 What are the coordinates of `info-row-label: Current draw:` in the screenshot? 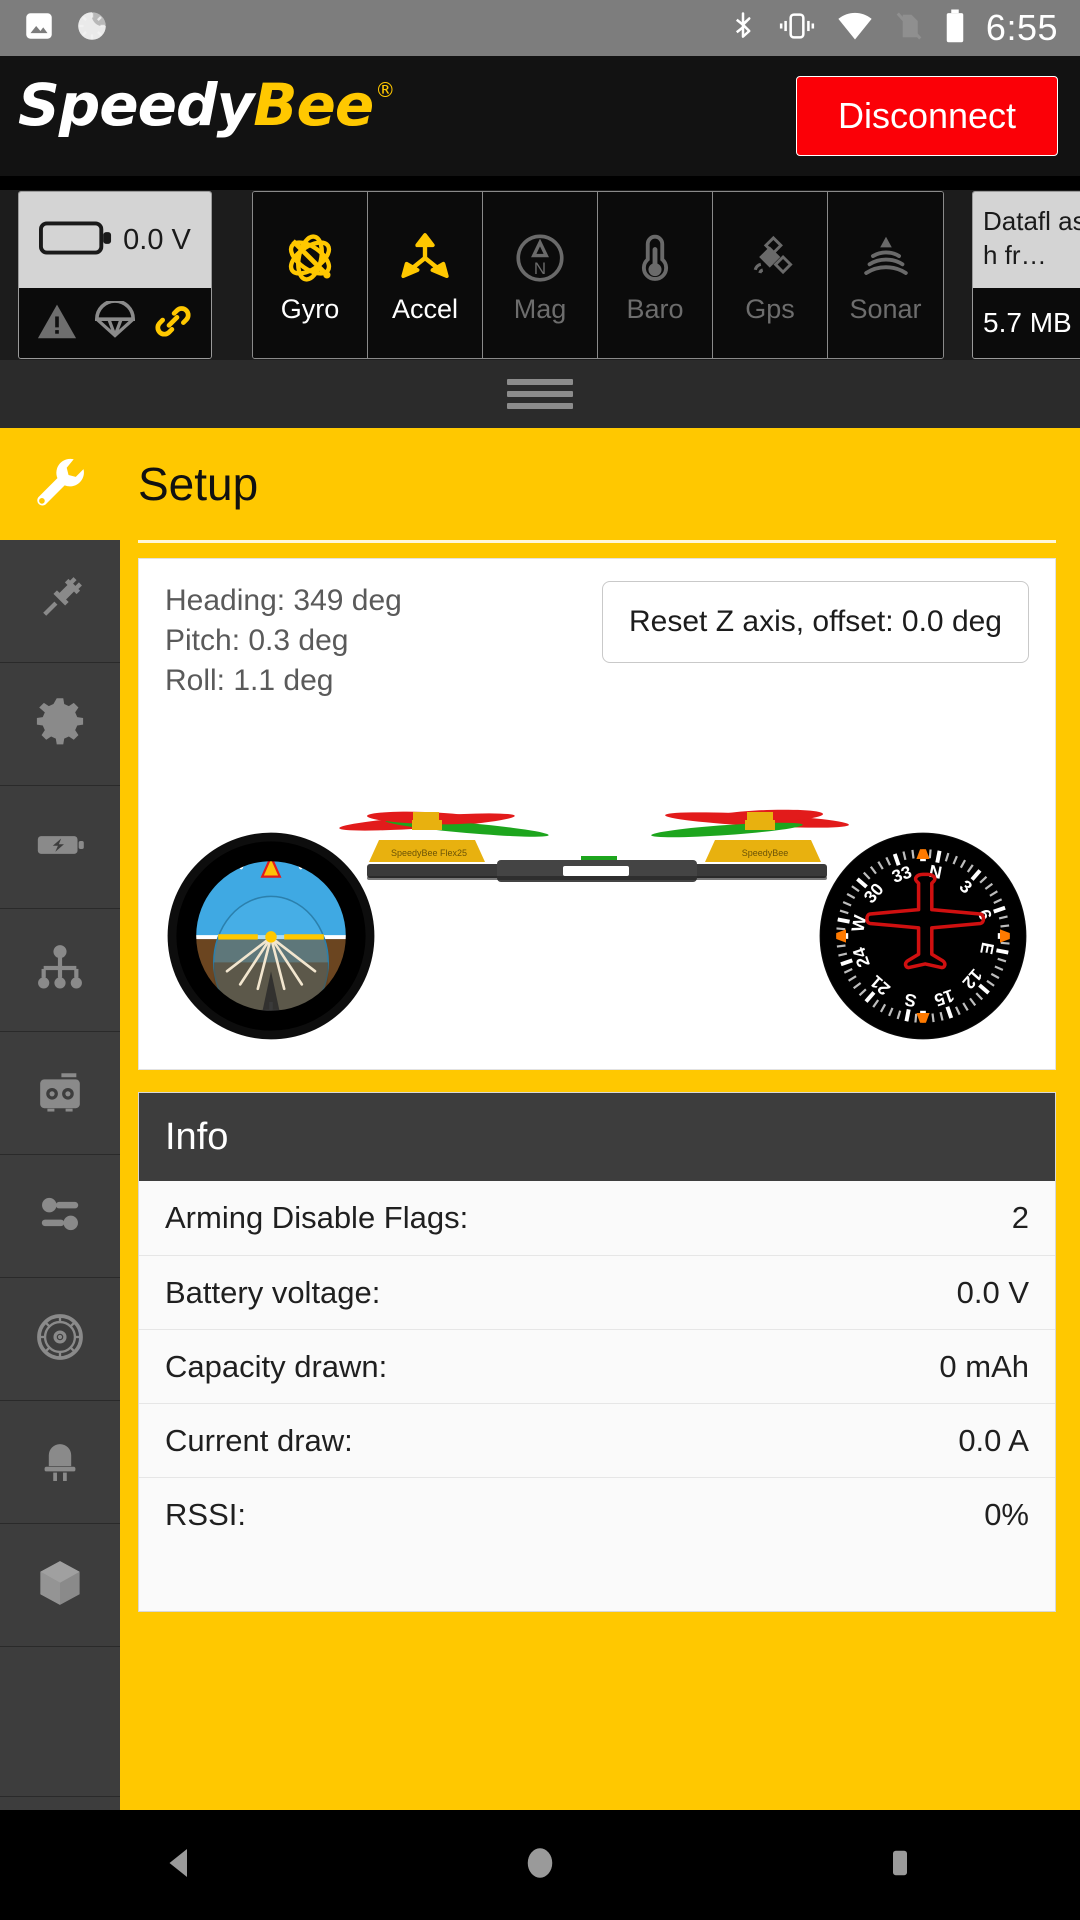 It's located at (259, 1440).